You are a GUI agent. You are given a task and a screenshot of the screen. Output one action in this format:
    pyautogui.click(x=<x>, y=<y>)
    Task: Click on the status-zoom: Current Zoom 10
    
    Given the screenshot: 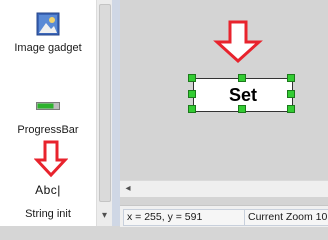 What is the action you would take?
    pyautogui.click(x=286, y=217)
    